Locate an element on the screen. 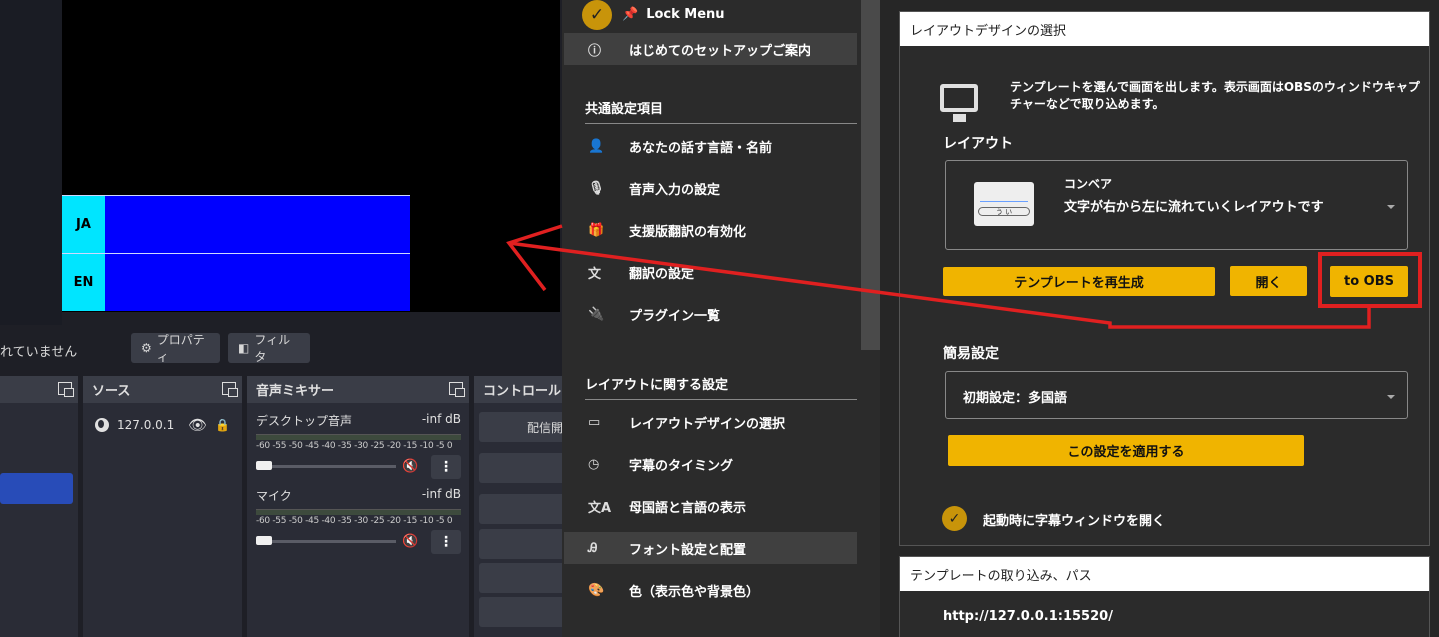 The height and width of the screenshot is (637, 1439). sidebar-item-label: 色（表示色や背景色） is located at coordinates (694, 592).